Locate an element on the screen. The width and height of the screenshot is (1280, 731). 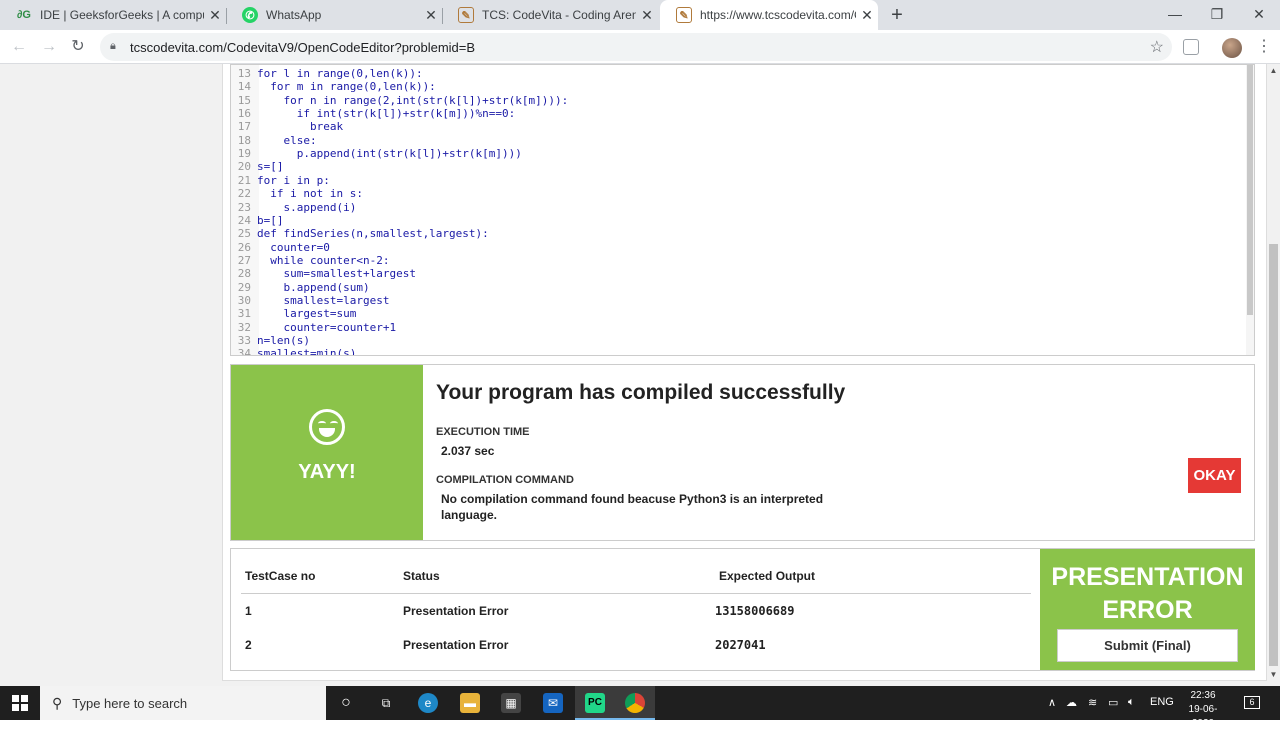
code-line: 25 def findSeries(n,smallest,largest): is located at coordinates (360, 233).